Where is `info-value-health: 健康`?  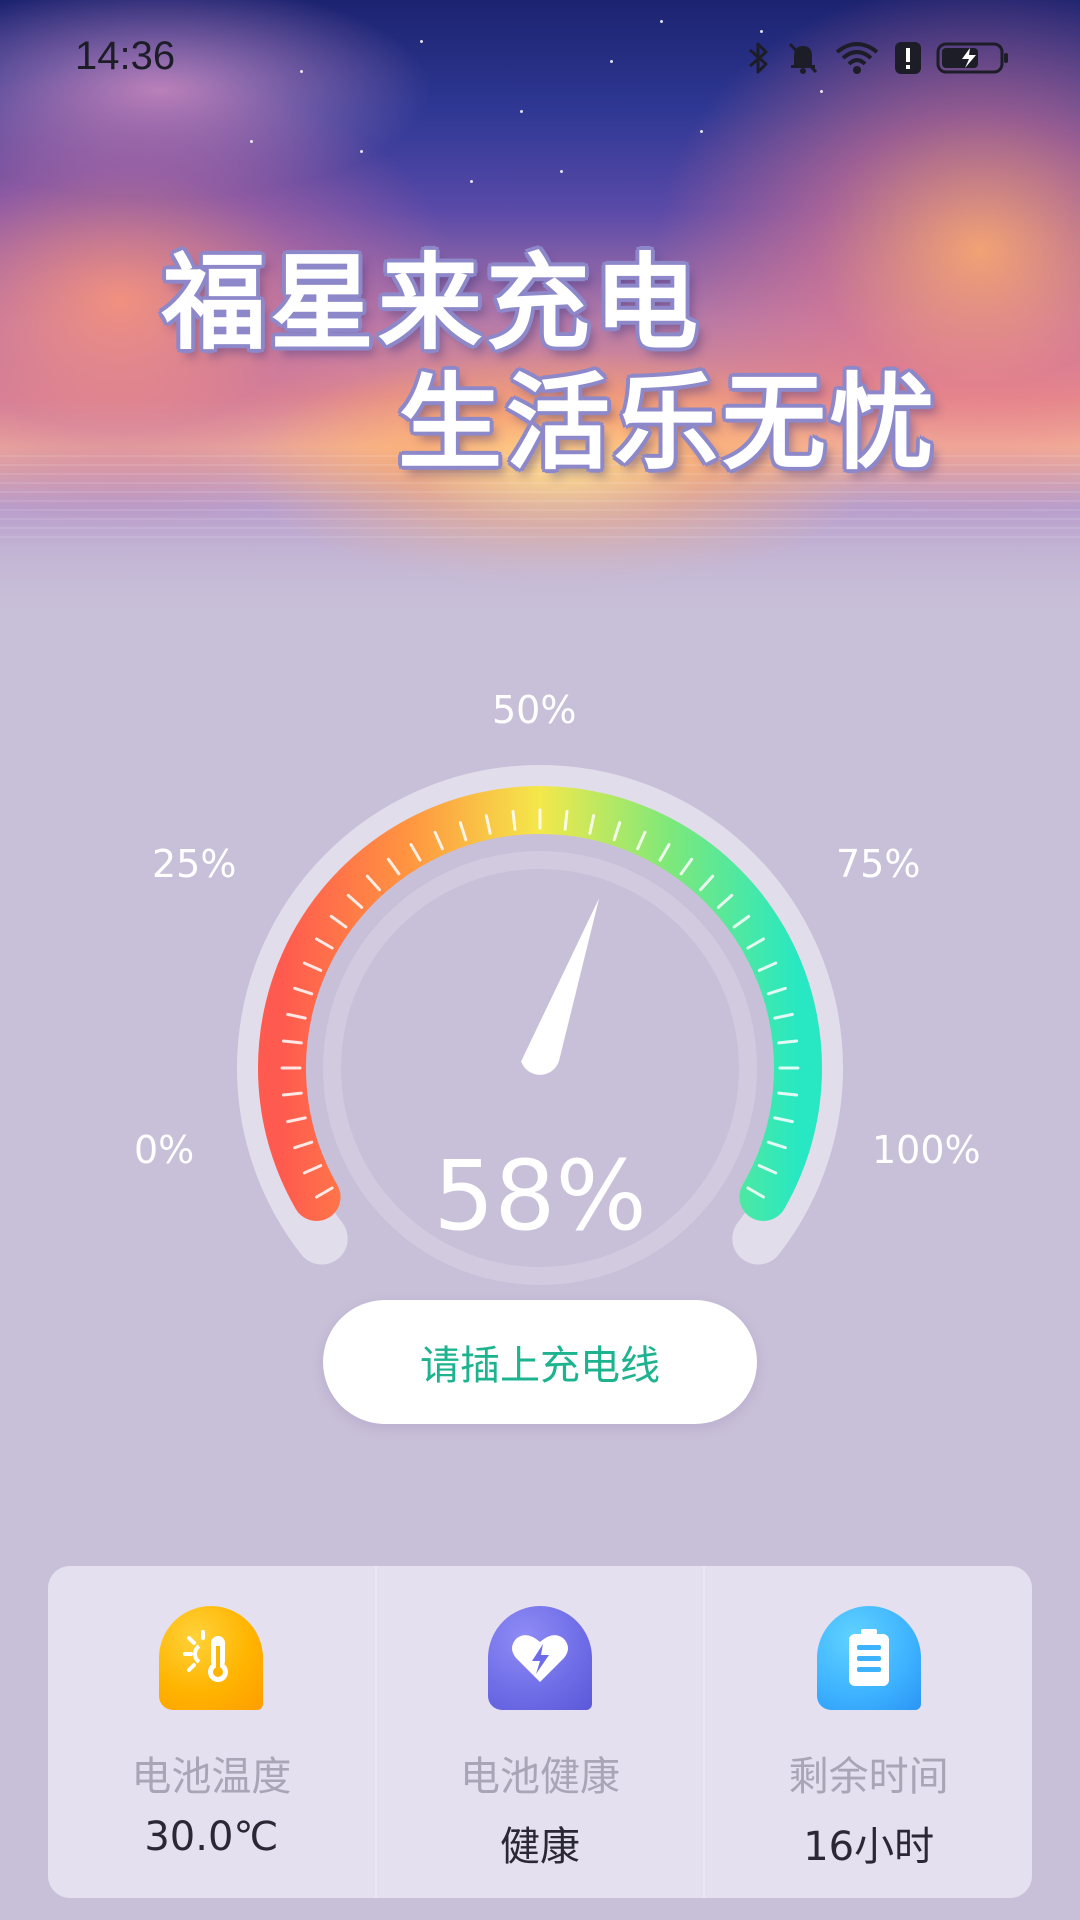 info-value-health: 健康 is located at coordinates (540, 1847).